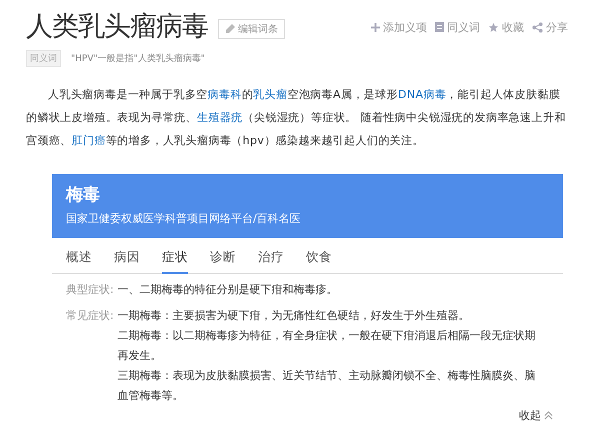 This screenshot has height=430, width=590. What do you see at coordinates (220, 117) in the screenshot?
I see `term-link: 生殖器疣` at bounding box center [220, 117].